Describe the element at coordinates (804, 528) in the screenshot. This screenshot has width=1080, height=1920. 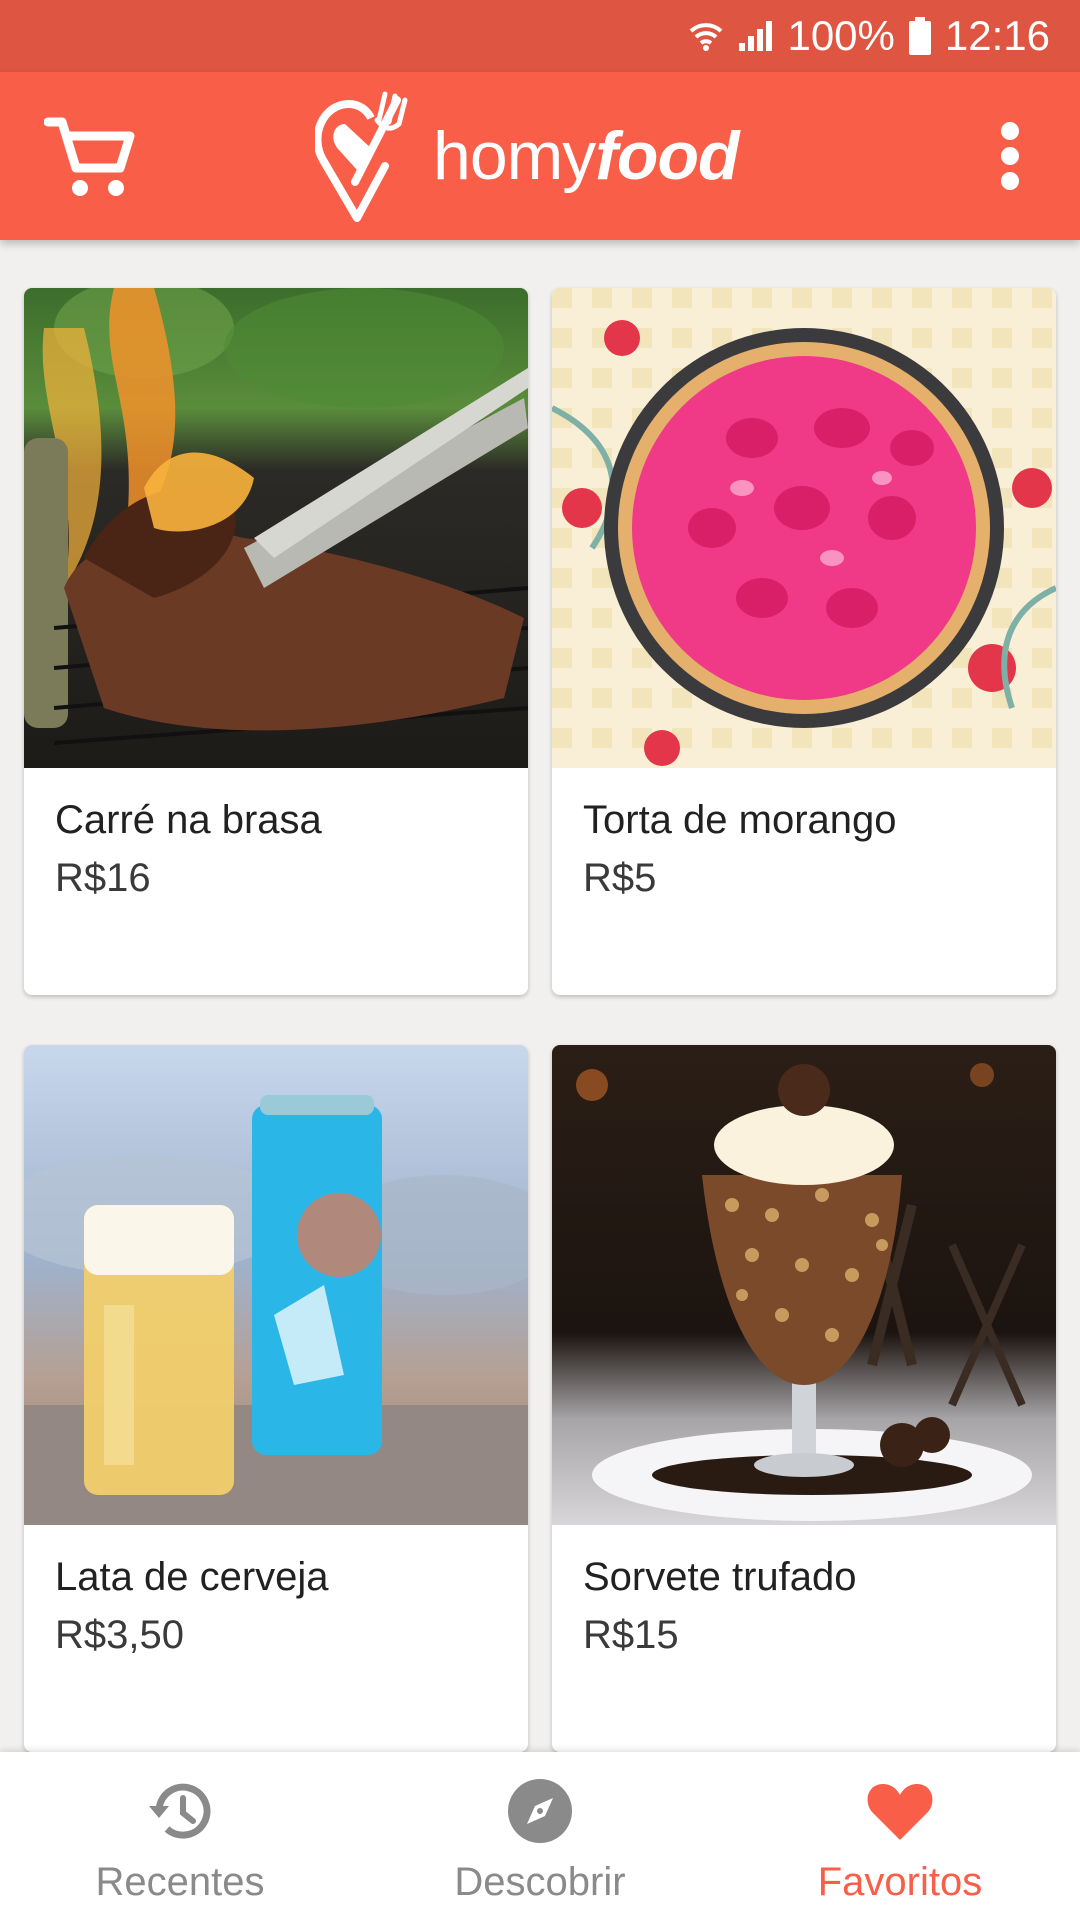
I see `product-image-strawberry-tart` at that location.